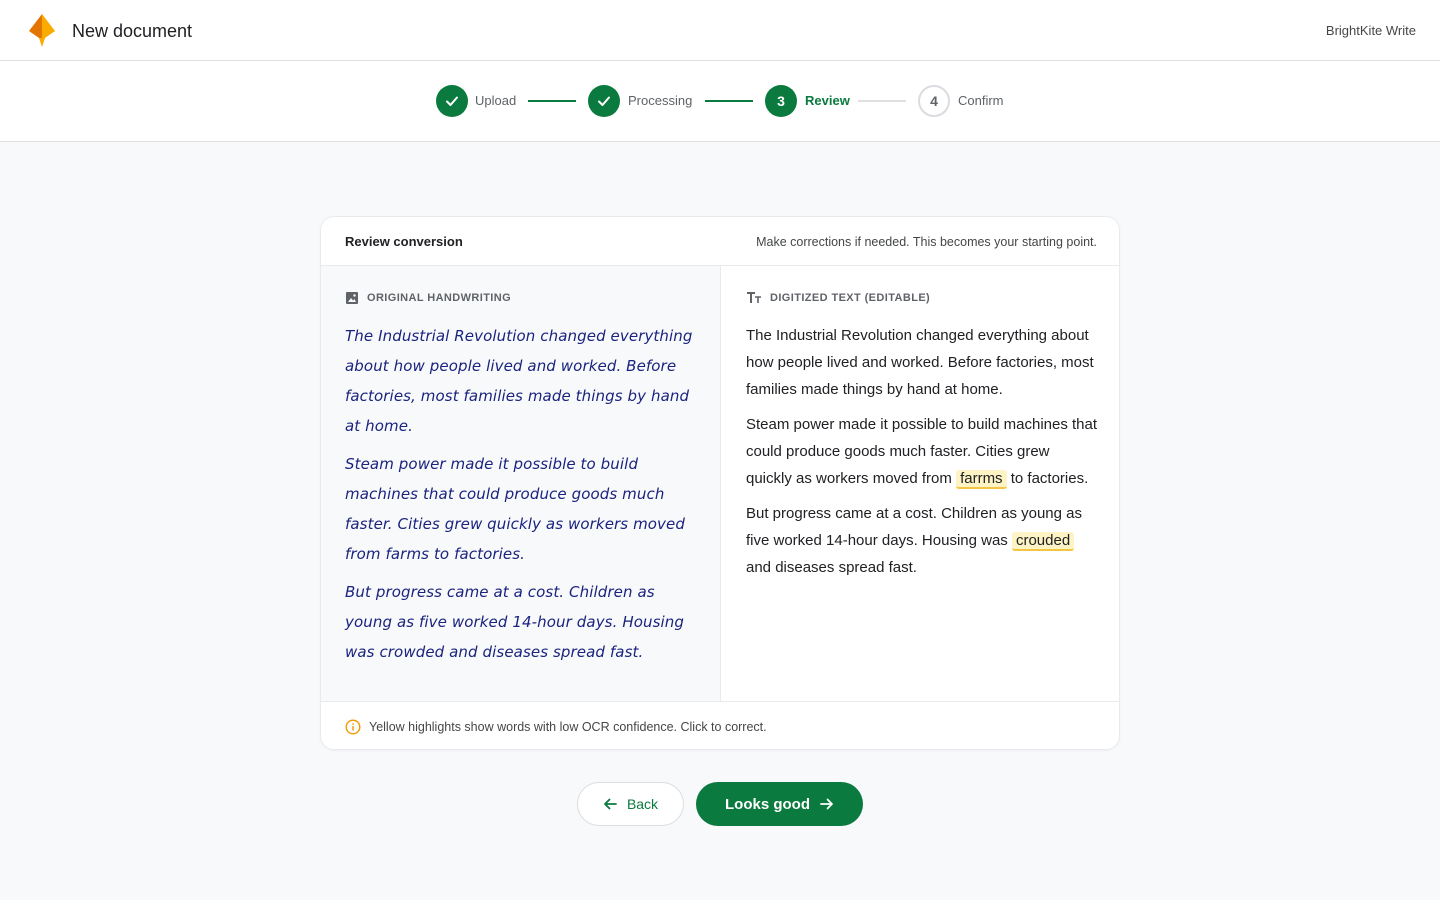  What do you see at coordinates (754, 297) in the screenshot?
I see `text-format-icon` at bounding box center [754, 297].